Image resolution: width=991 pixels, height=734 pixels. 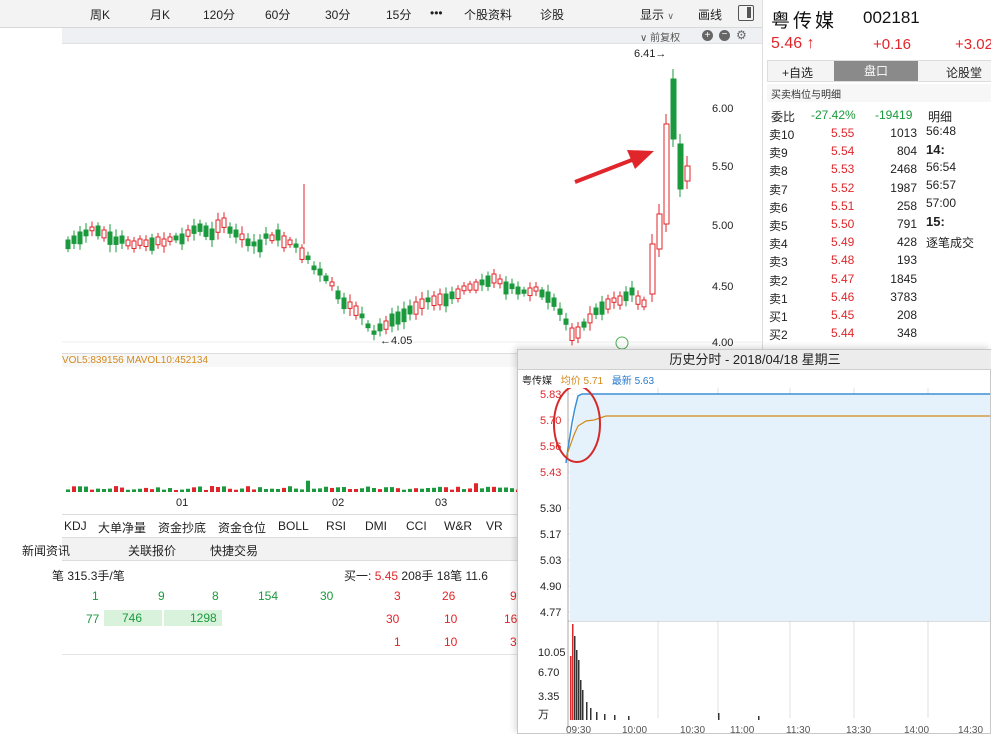 I want to click on gear-icon: ⚙, so click(x=741, y=35).